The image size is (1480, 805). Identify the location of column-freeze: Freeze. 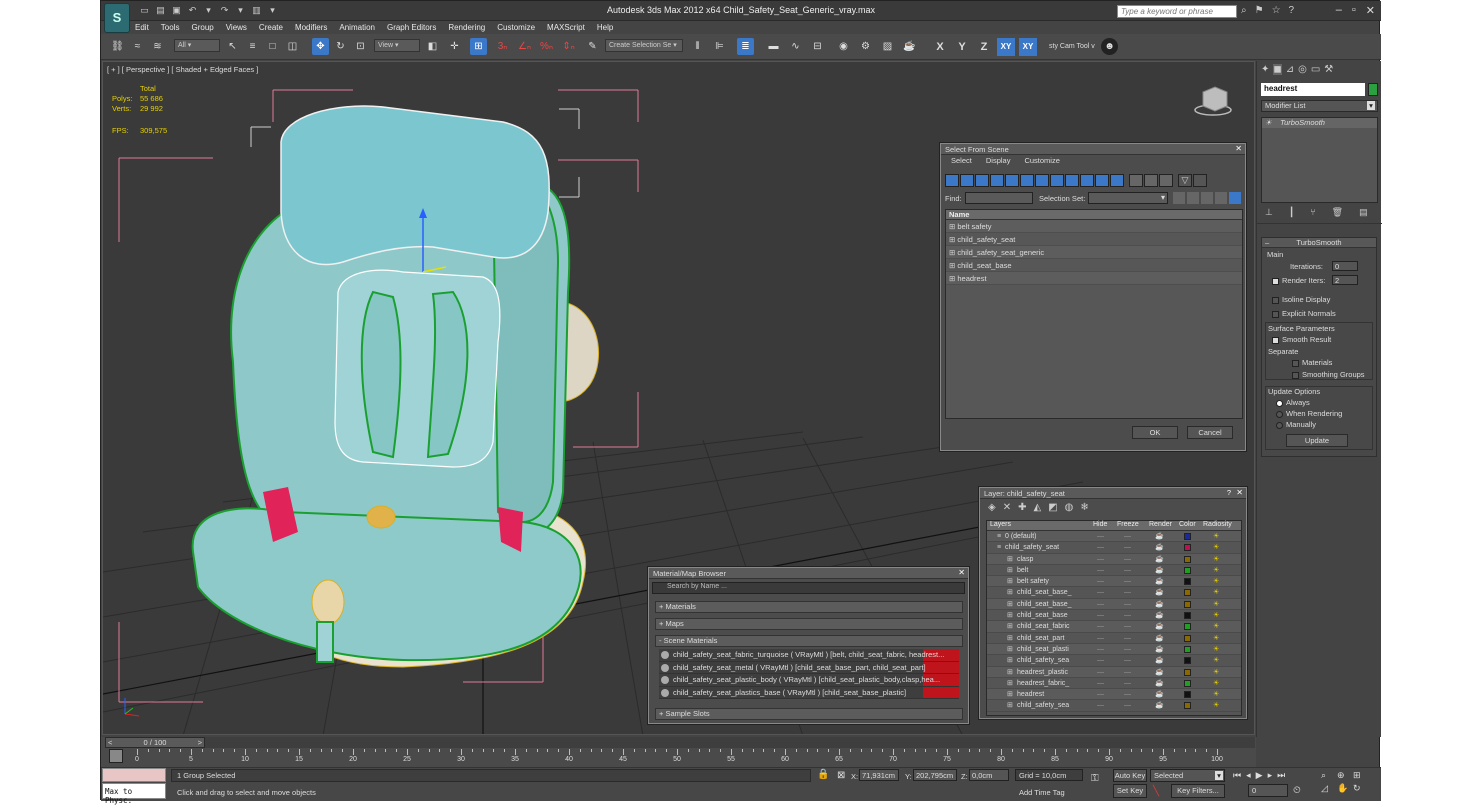
(1128, 524).